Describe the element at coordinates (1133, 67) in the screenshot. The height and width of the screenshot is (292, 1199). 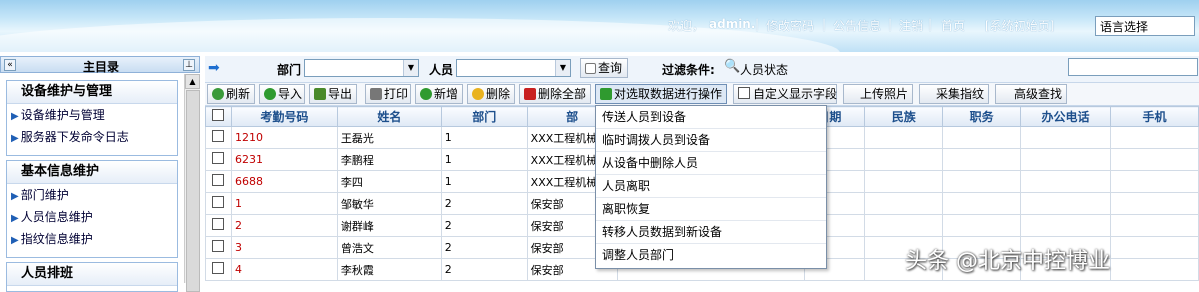
I see `search-input` at that location.